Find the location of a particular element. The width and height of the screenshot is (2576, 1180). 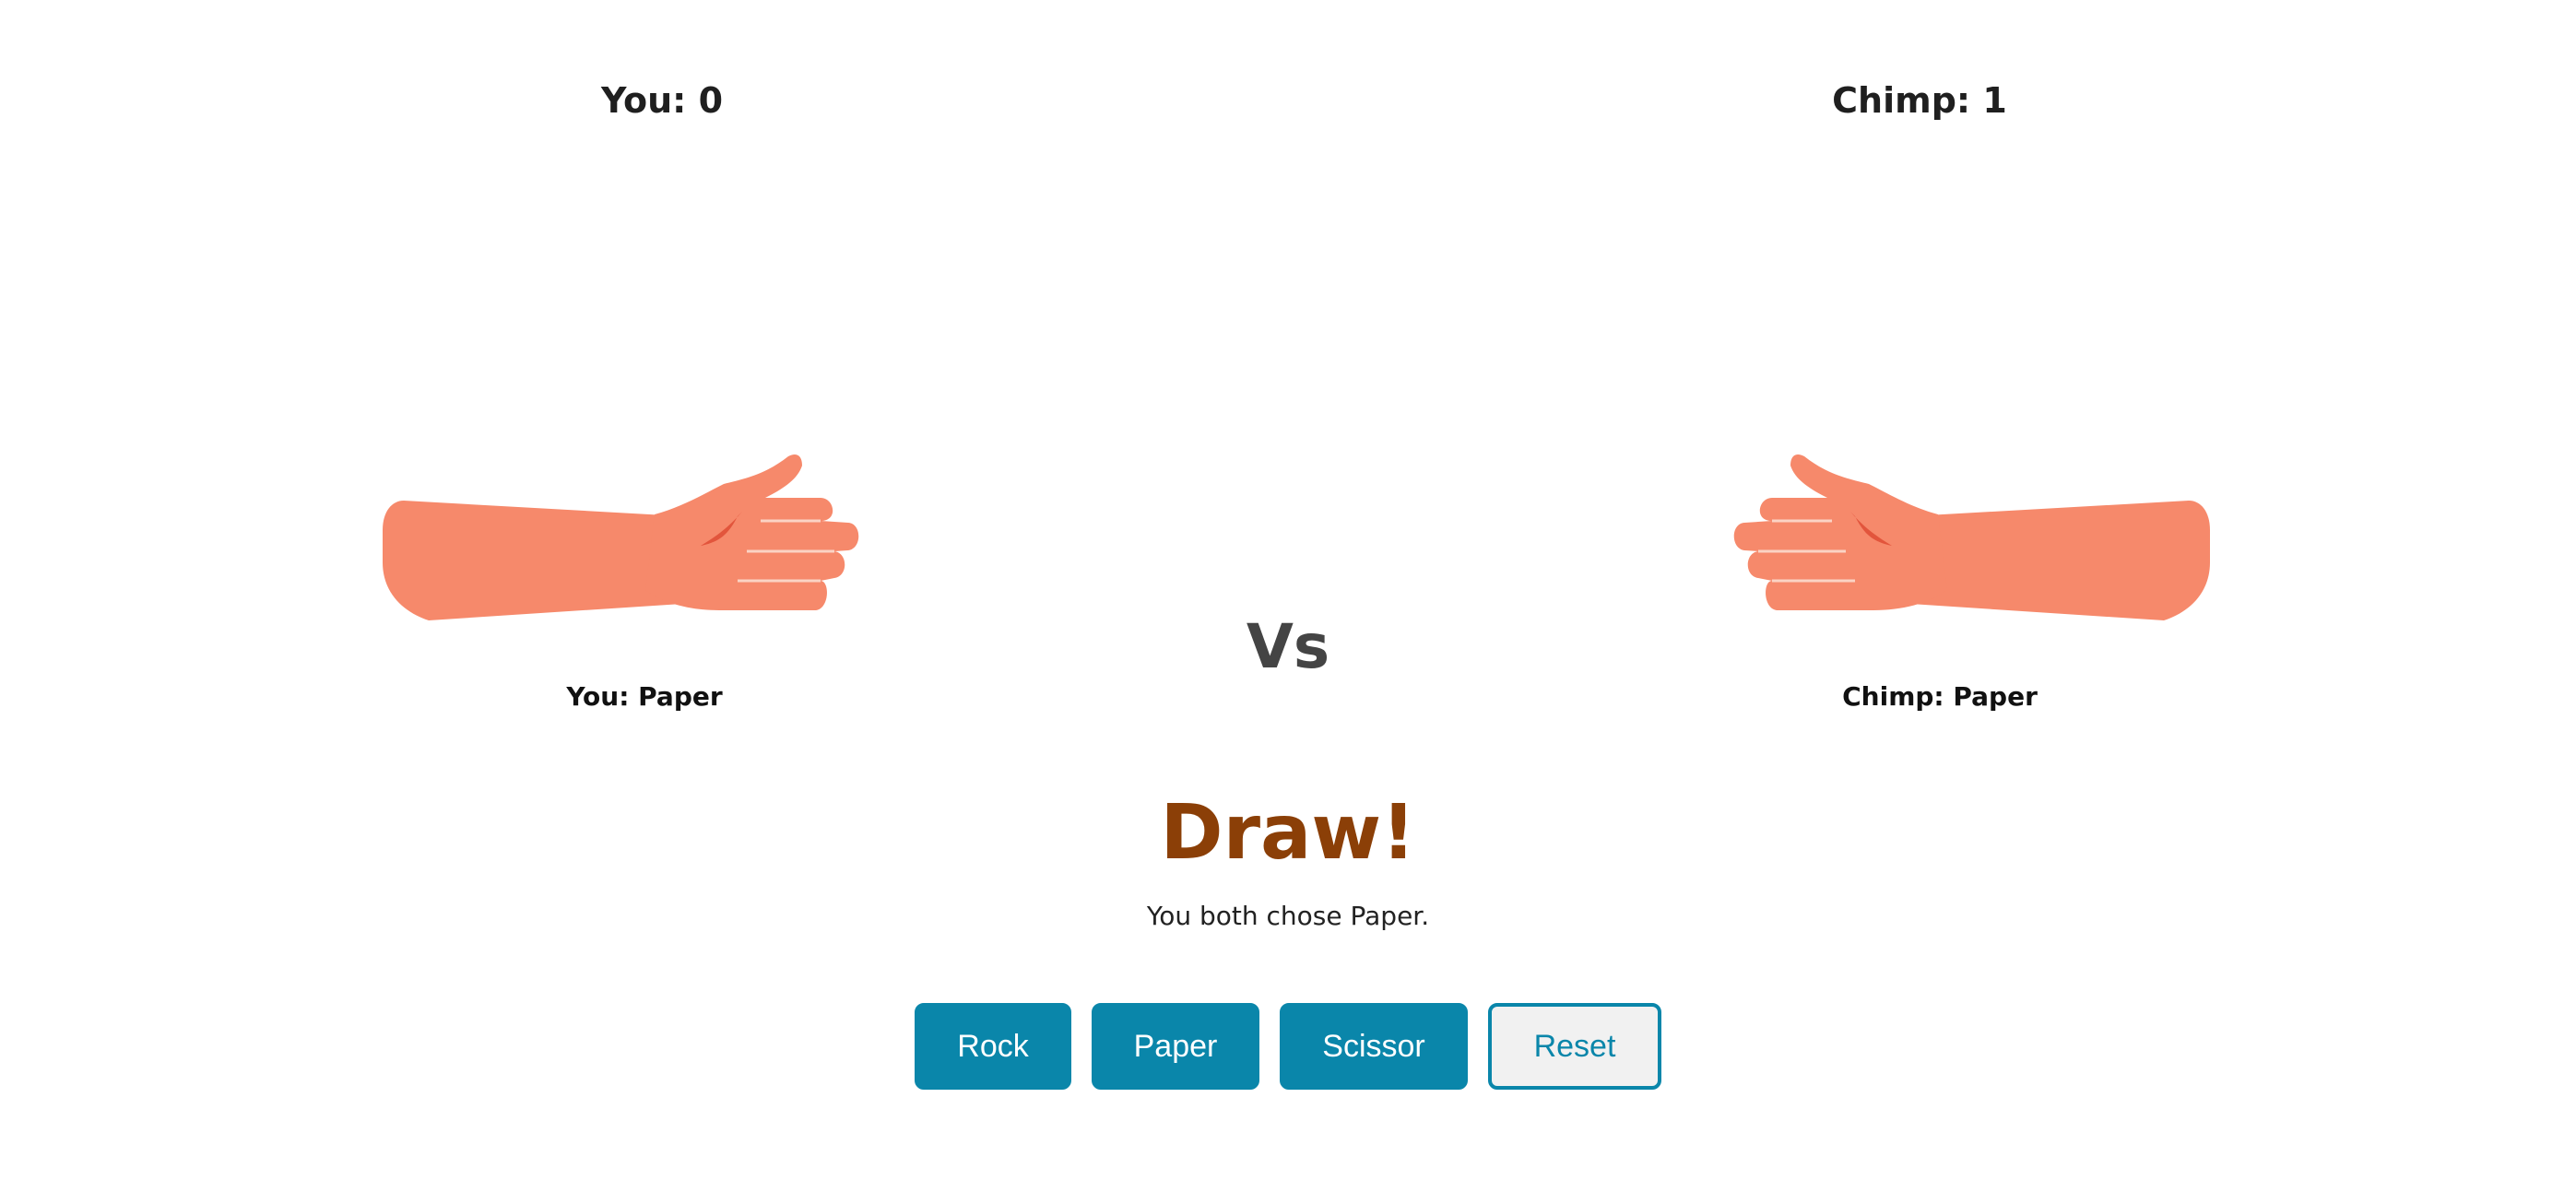

controls-bar: Rock Paper Scissor Reset is located at coordinates (1288, 1046).